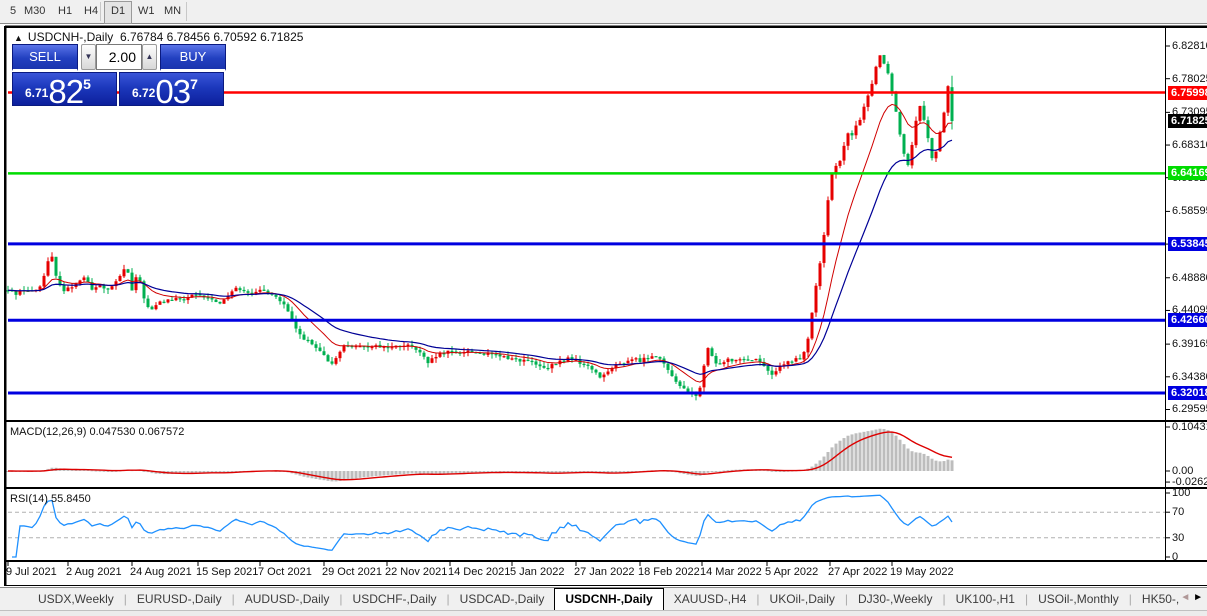  I want to click on date-axis-label: 9 Jul 2021, so click(31, 572).